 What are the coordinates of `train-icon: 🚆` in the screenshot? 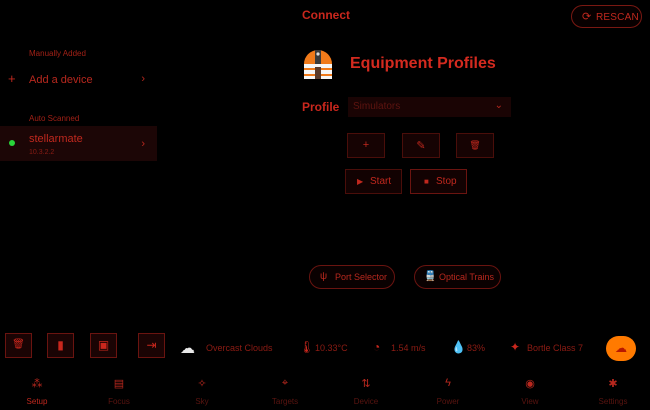 It's located at (430, 276).